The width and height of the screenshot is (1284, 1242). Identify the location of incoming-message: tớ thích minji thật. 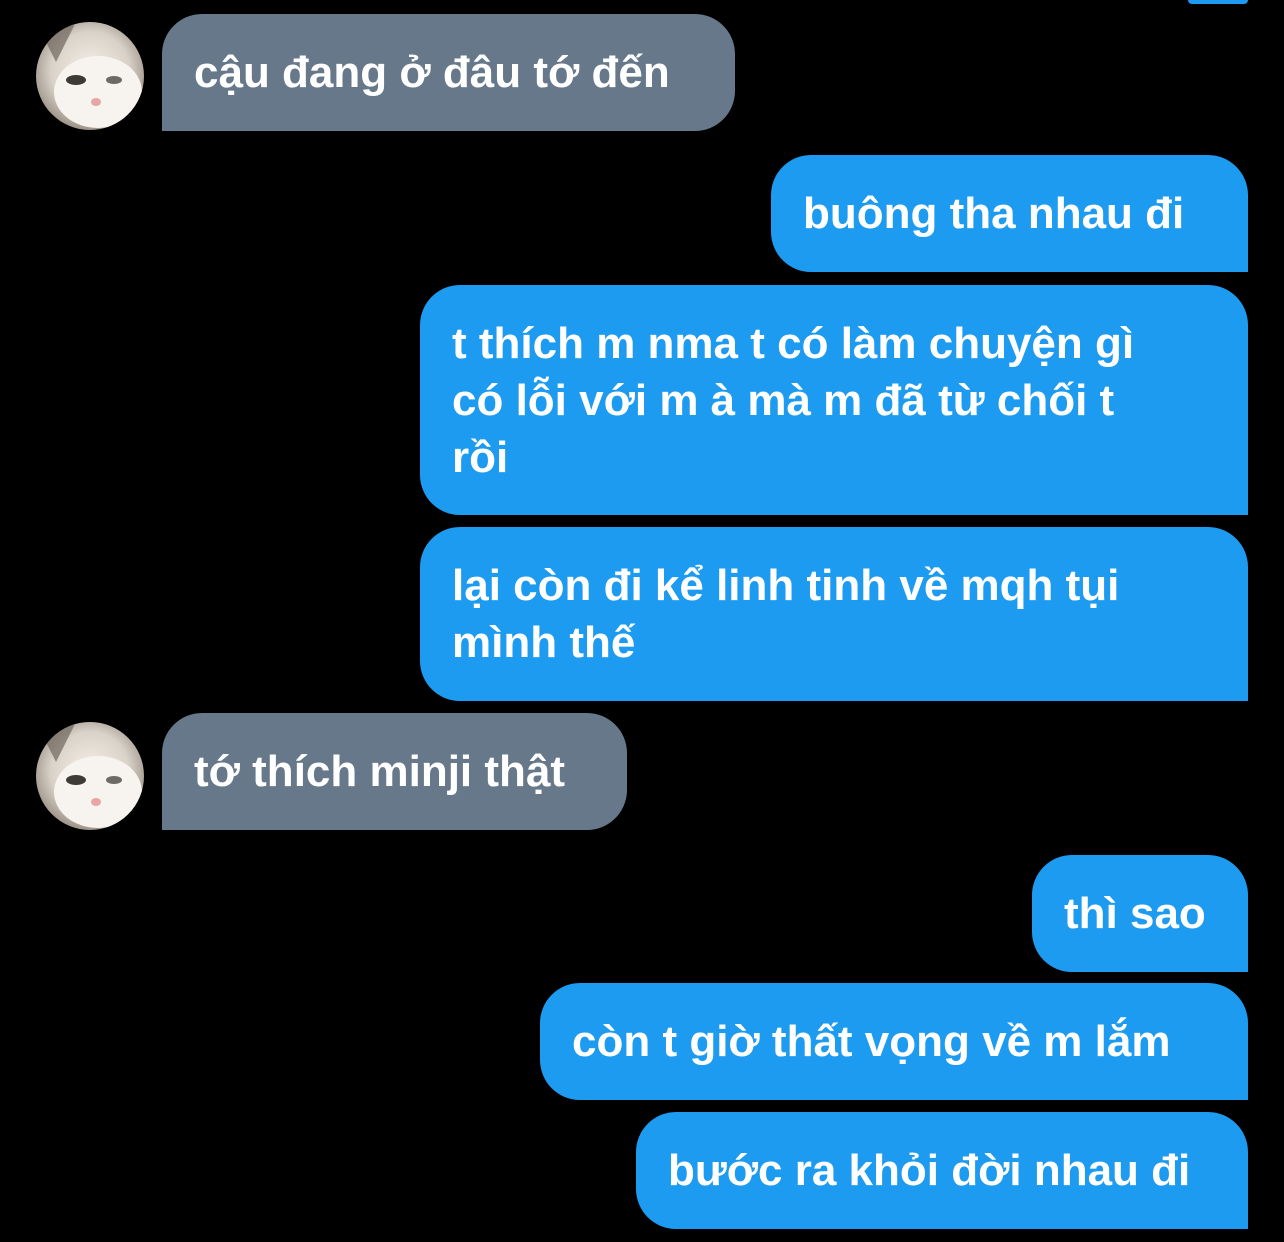
(394, 771).